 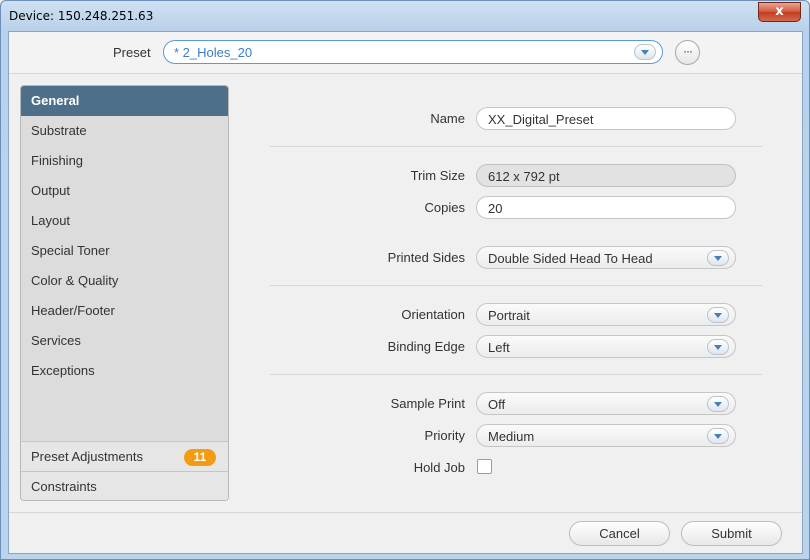 What do you see at coordinates (81, 16) in the screenshot?
I see `window-title: Device: 150.248.251.63` at bounding box center [81, 16].